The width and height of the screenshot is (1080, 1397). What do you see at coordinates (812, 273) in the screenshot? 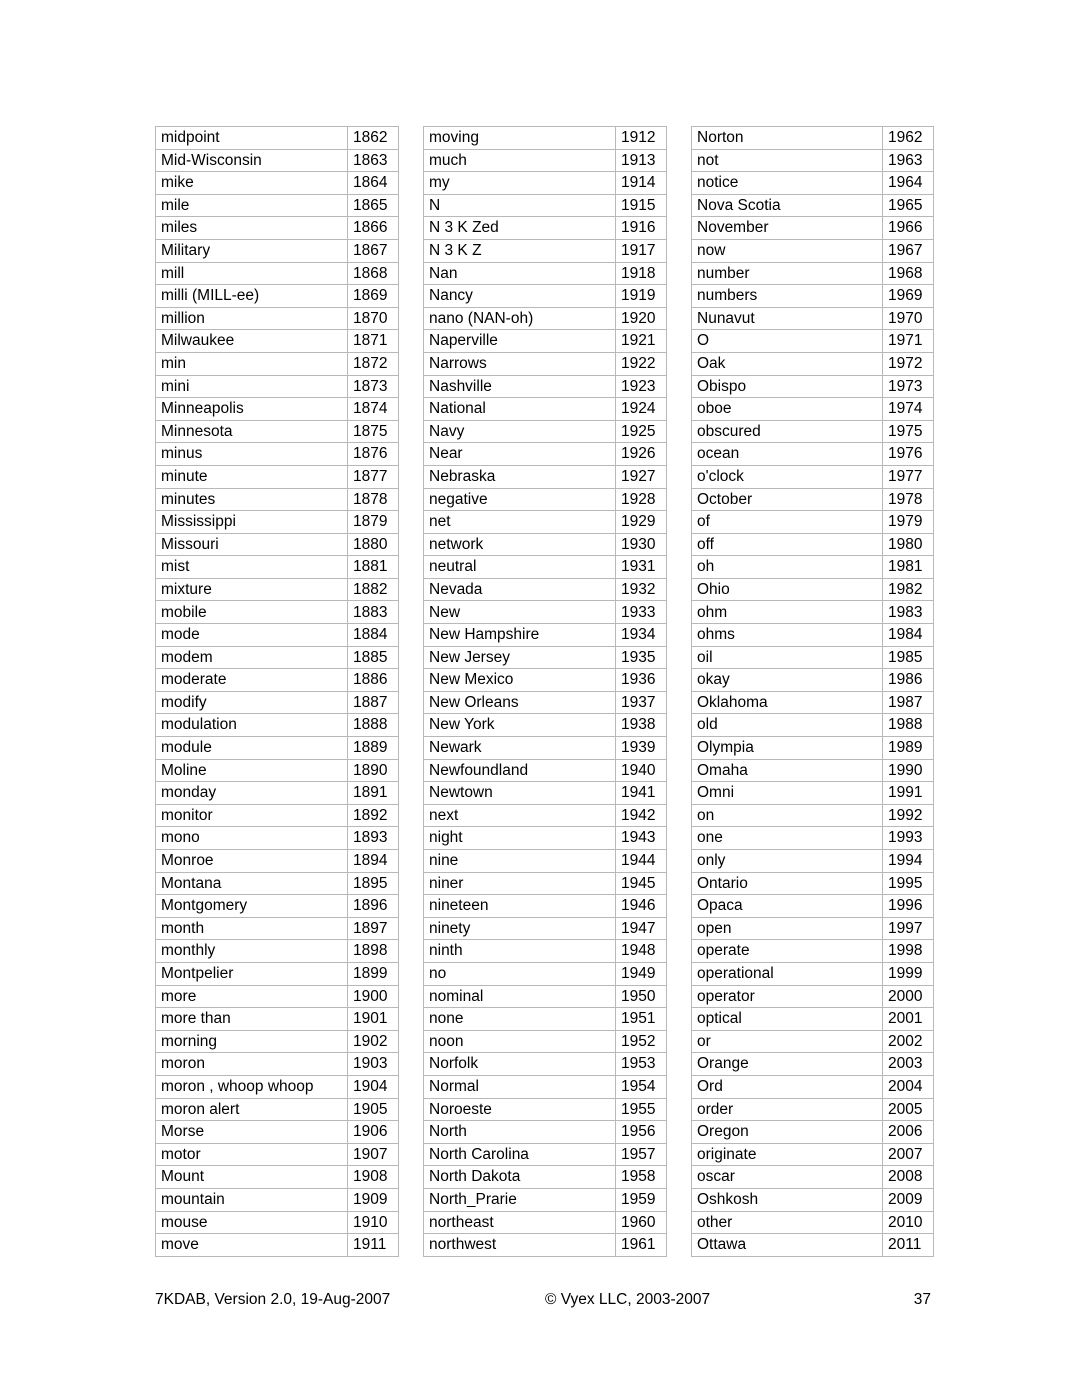
I see `table-row: number 1968` at bounding box center [812, 273].